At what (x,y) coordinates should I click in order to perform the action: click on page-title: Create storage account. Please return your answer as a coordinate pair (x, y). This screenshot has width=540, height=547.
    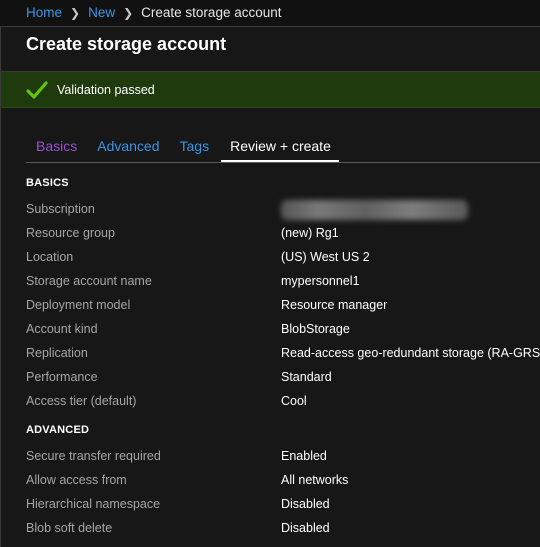
    Looking at the image, I should click on (126, 44).